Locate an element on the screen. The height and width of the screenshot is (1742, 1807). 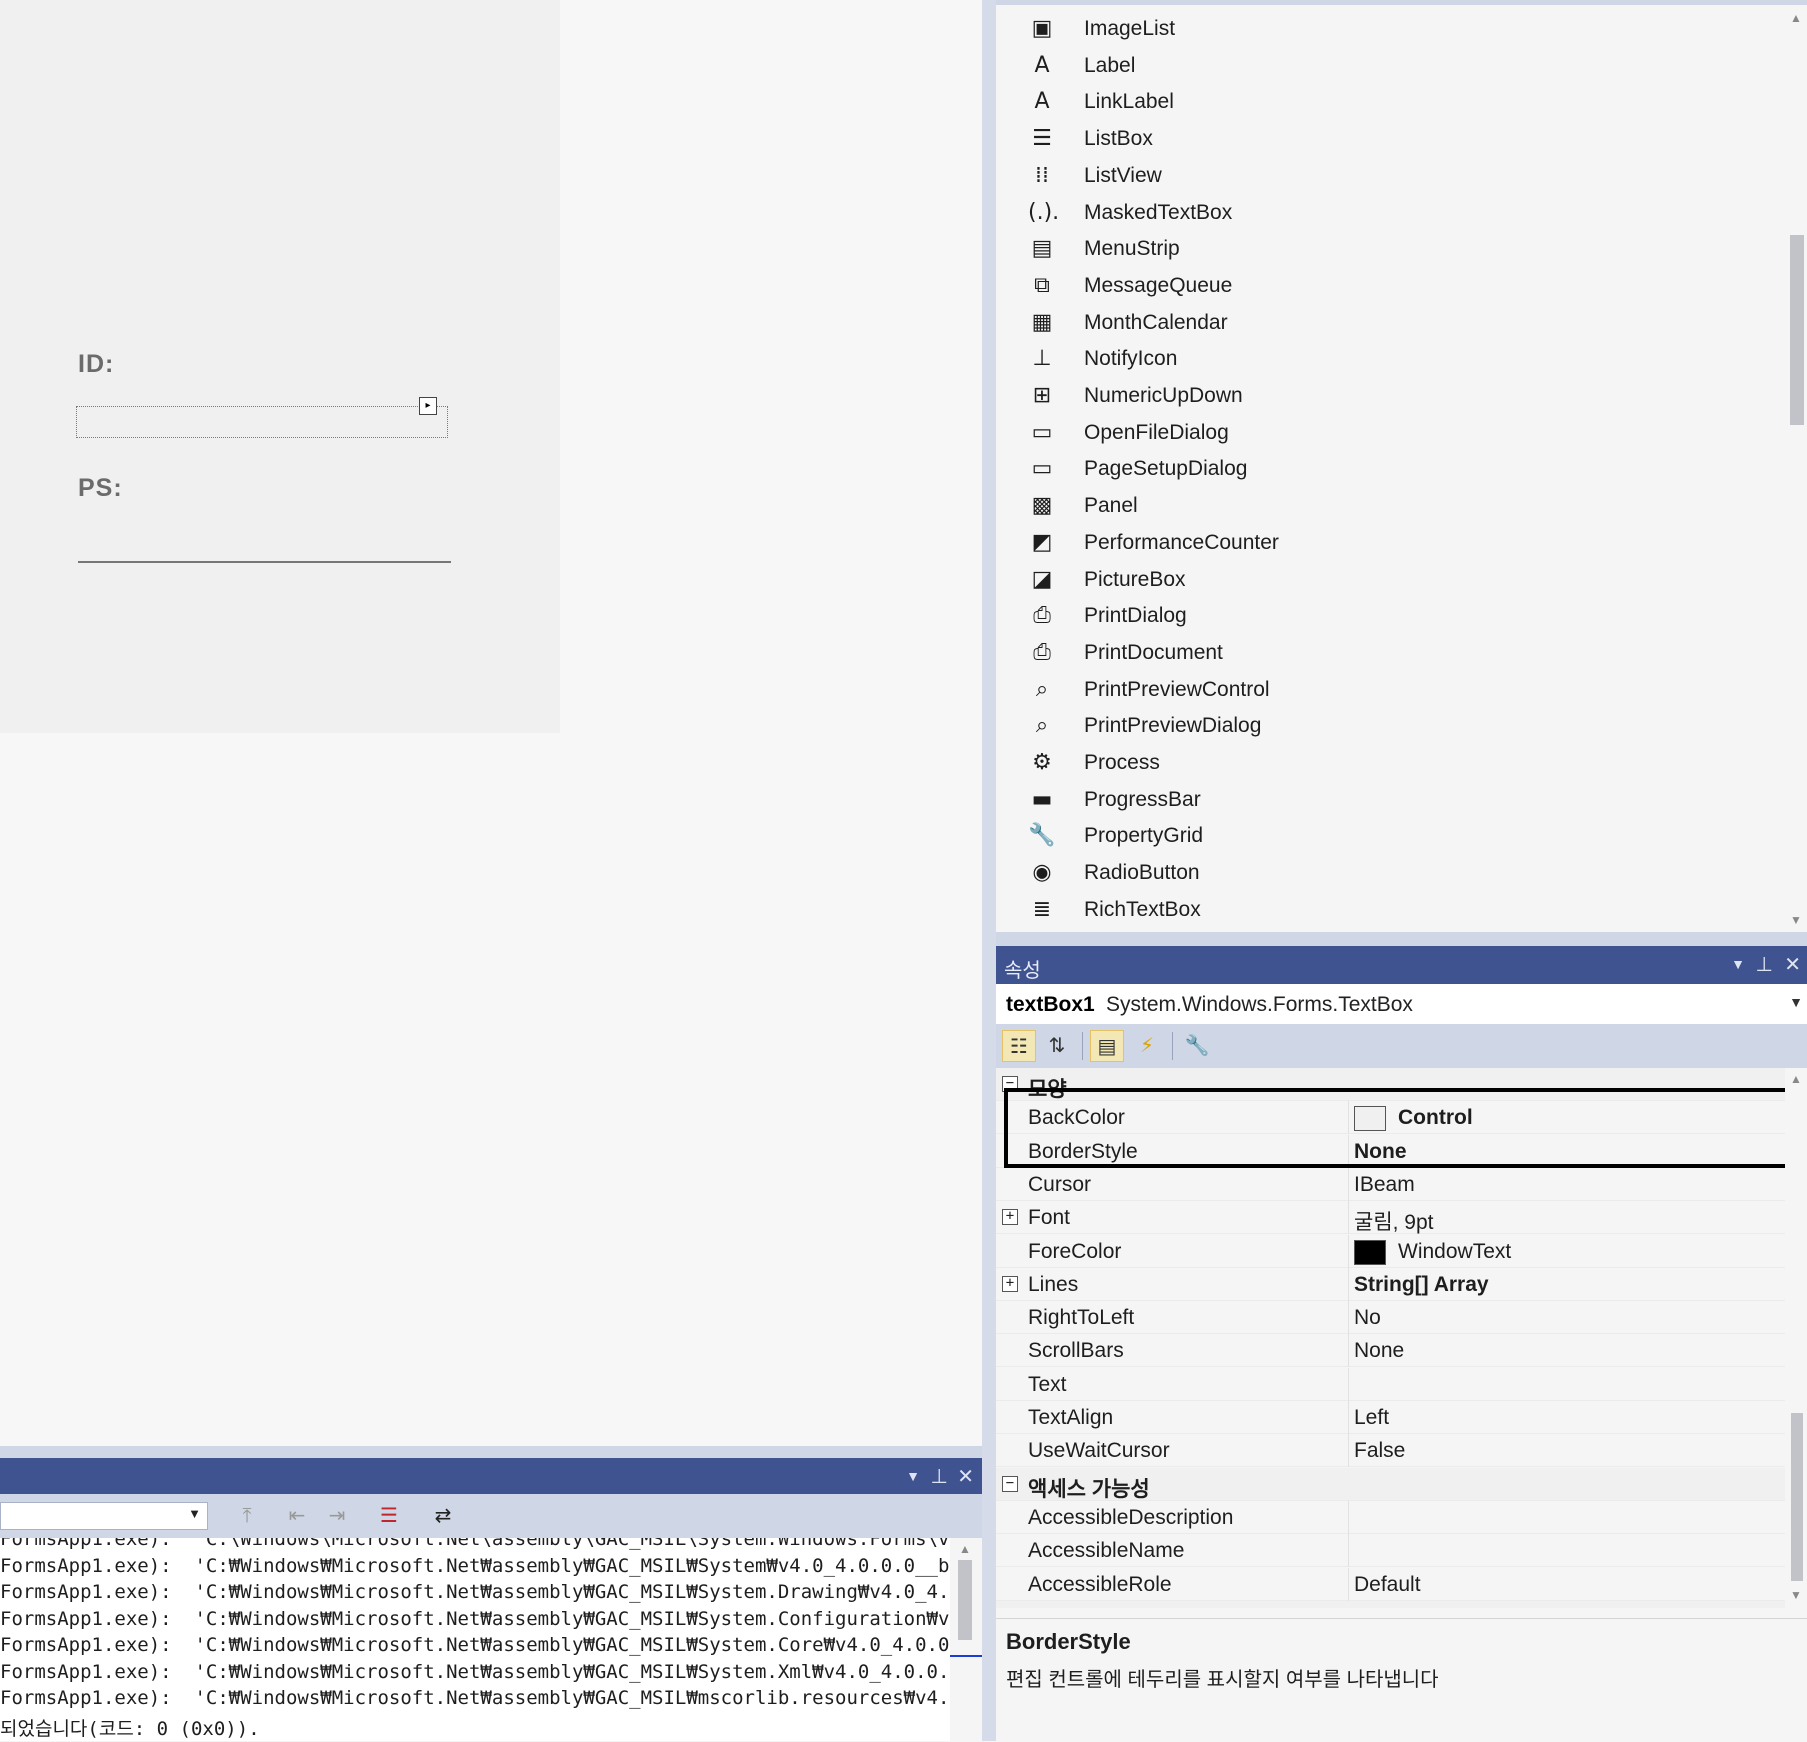
category-accessibility: − 액세스 가능성 is located at coordinates (1391, 1484).